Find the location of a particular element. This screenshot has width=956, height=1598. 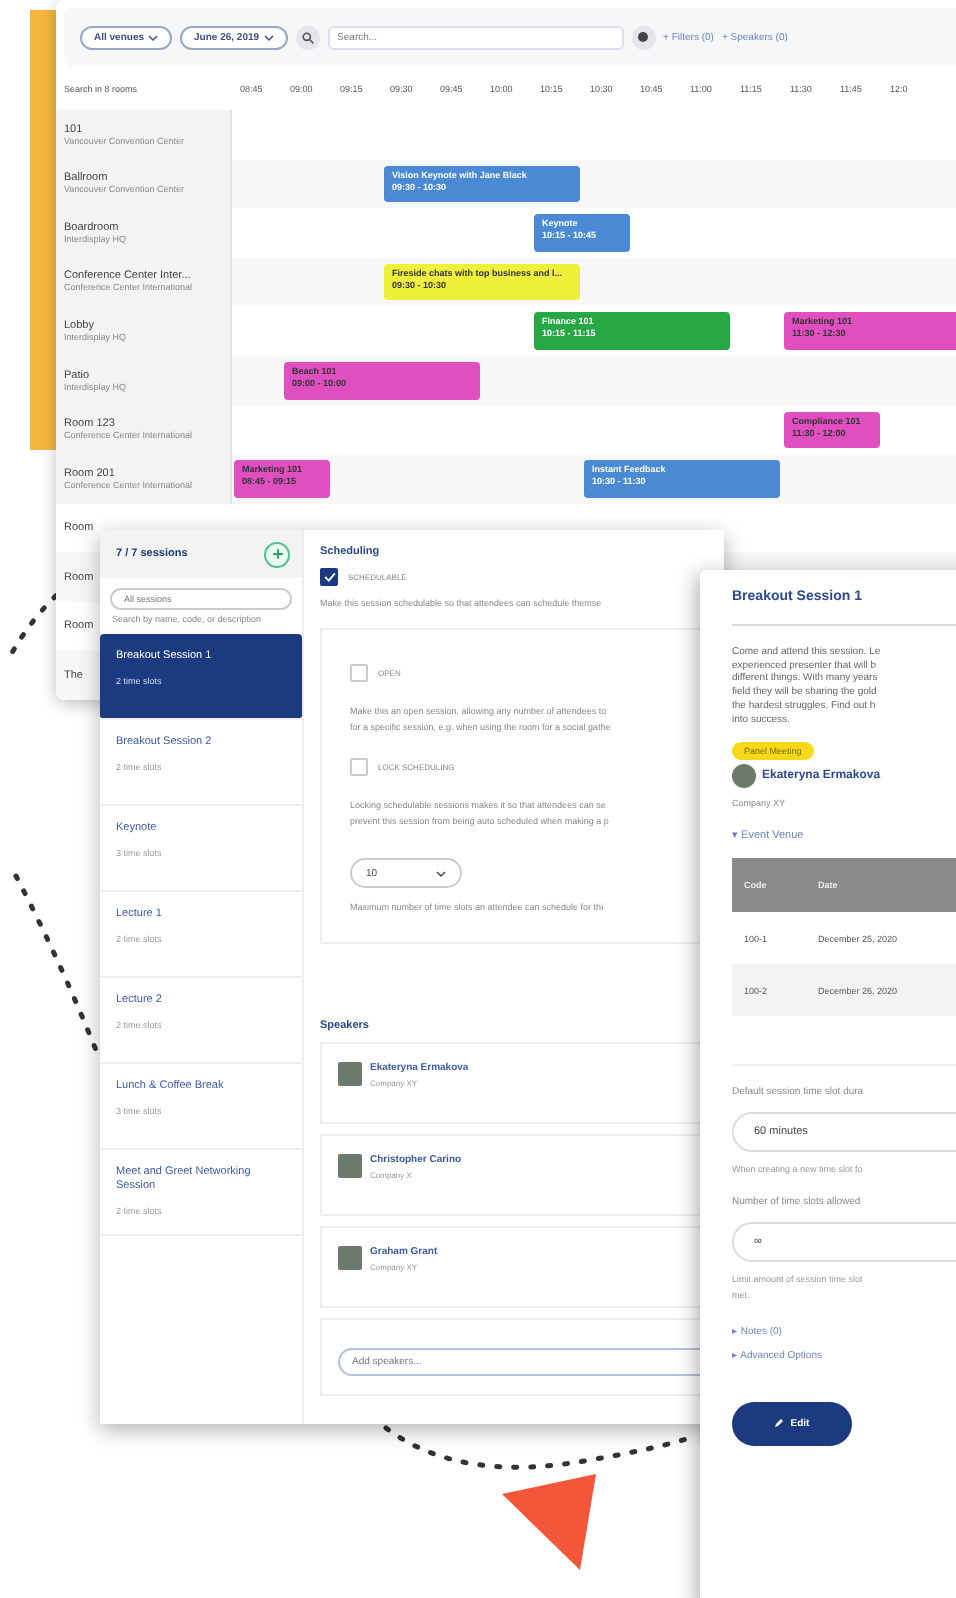

triangle-drawing is located at coordinates (549, 1522).